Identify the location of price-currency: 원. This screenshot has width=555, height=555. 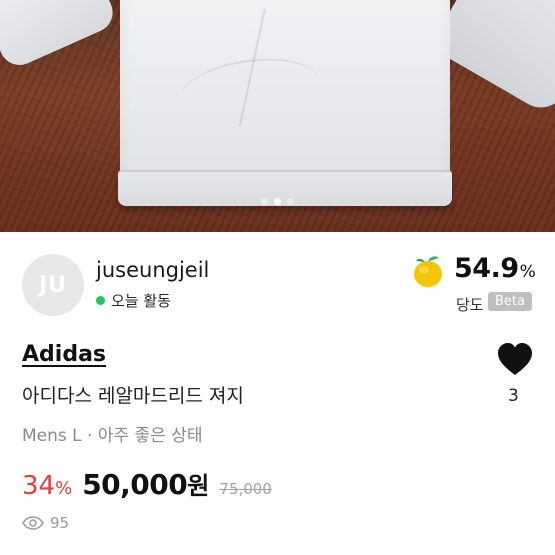
(198, 486).